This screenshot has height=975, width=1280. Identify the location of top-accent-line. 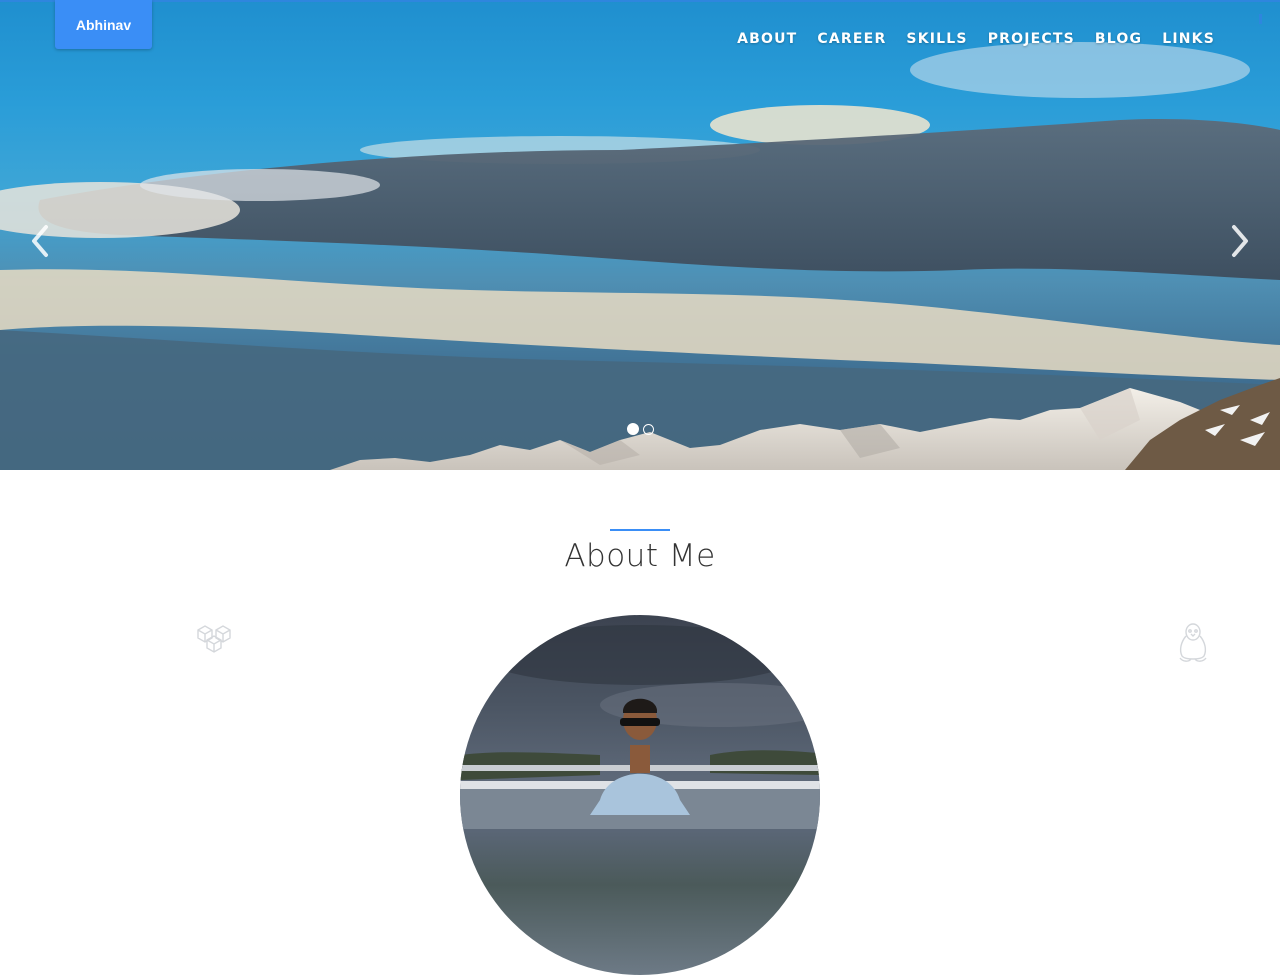
(640, 1).